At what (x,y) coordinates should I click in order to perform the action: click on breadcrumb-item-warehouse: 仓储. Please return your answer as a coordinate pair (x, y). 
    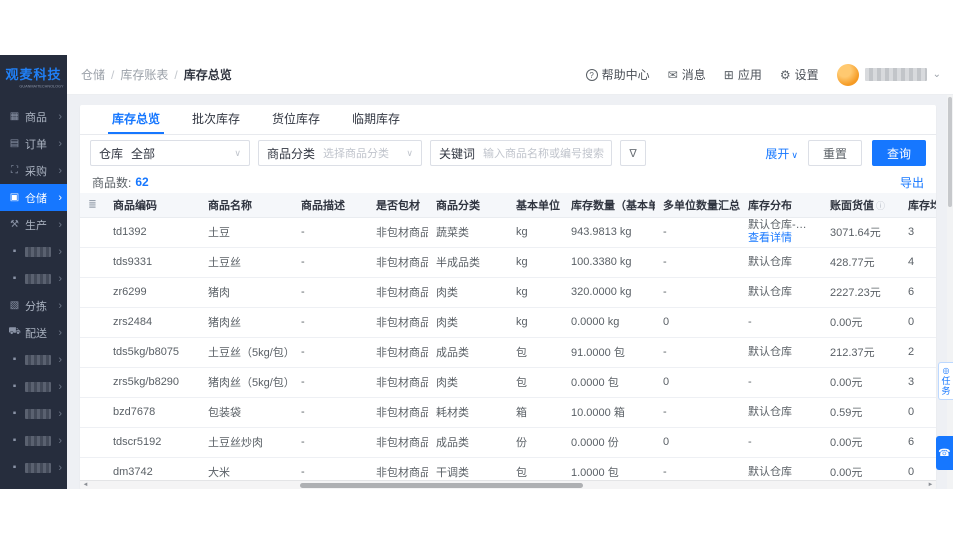
    Looking at the image, I should click on (93, 74).